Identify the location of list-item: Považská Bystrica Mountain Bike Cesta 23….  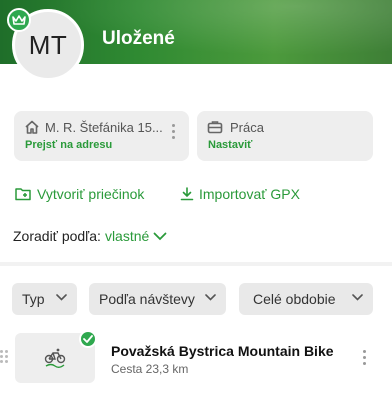
(196, 358).